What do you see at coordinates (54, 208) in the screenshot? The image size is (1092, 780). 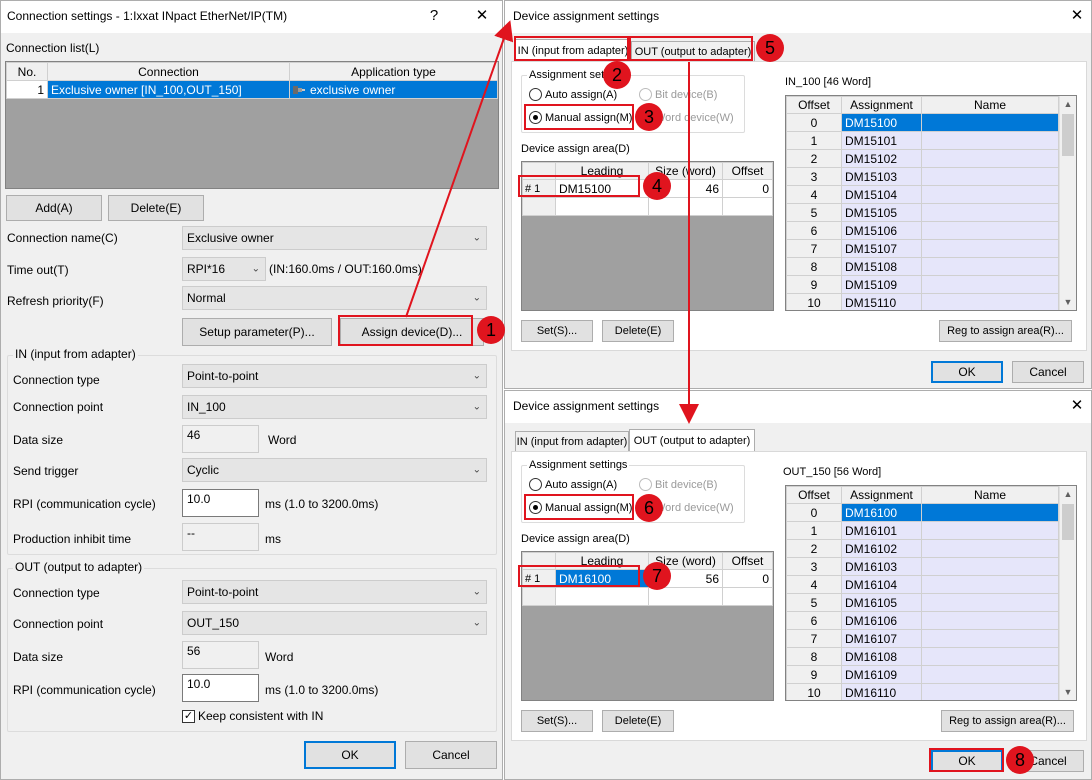 I see `add-button: Add(A)` at bounding box center [54, 208].